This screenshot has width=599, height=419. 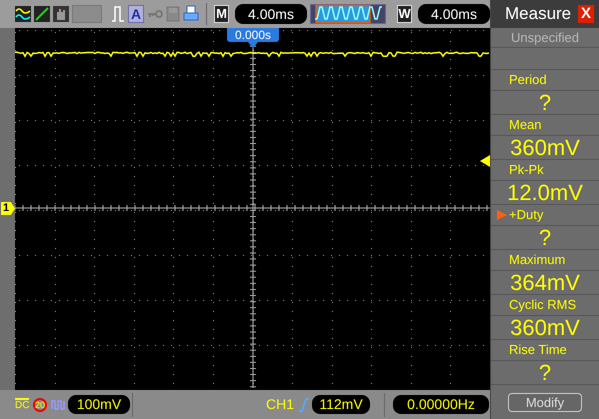 What do you see at coordinates (538, 14) in the screenshot?
I see `panel-title: Measure` at bounding box center [538, 14].